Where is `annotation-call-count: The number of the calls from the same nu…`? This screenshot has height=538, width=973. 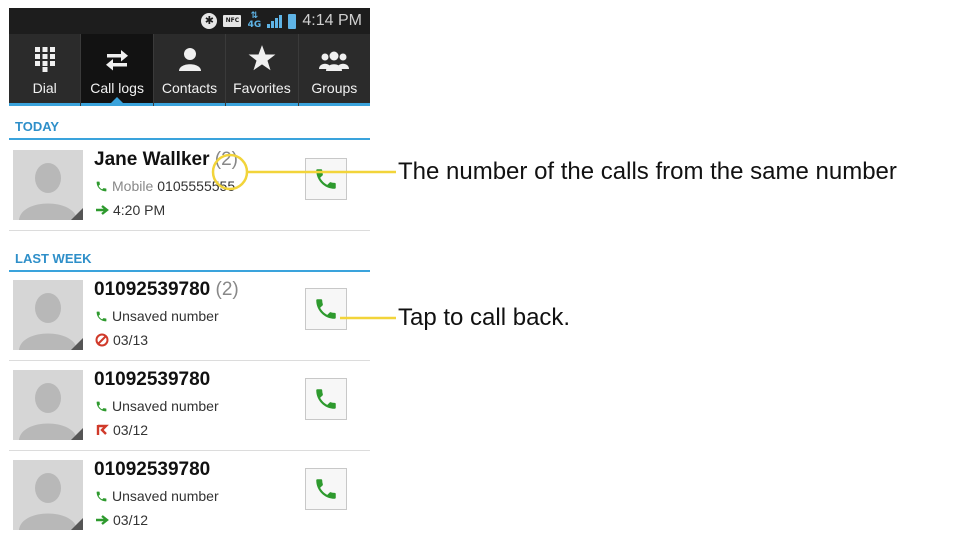 annotation-call-count: The number of the calls from the same nu… is located at coordinates (647, 171).